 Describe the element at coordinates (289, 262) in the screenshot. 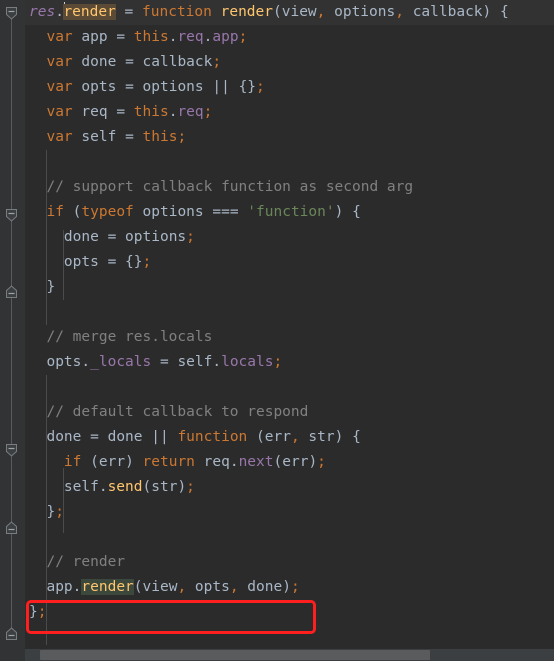

I see `code-line: opts = {};` at that location.